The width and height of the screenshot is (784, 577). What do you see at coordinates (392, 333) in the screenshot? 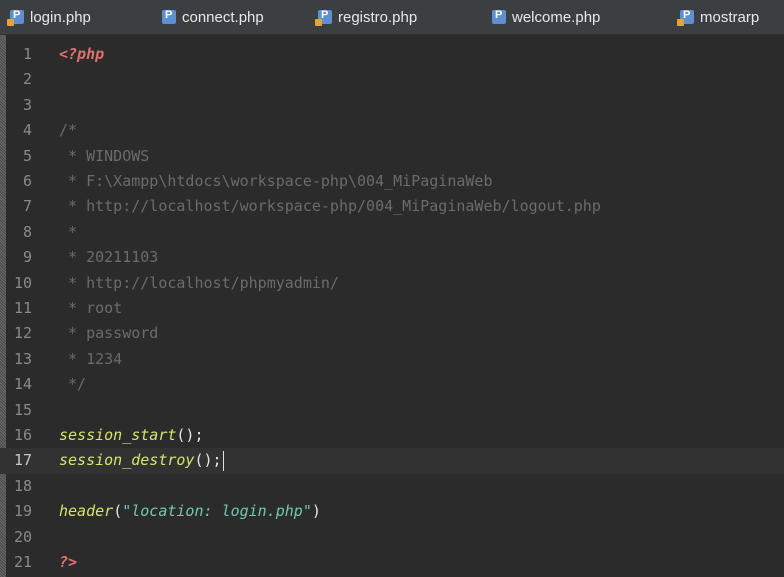
I see `code-line: 12 * password` at bounding box center [392, 333].